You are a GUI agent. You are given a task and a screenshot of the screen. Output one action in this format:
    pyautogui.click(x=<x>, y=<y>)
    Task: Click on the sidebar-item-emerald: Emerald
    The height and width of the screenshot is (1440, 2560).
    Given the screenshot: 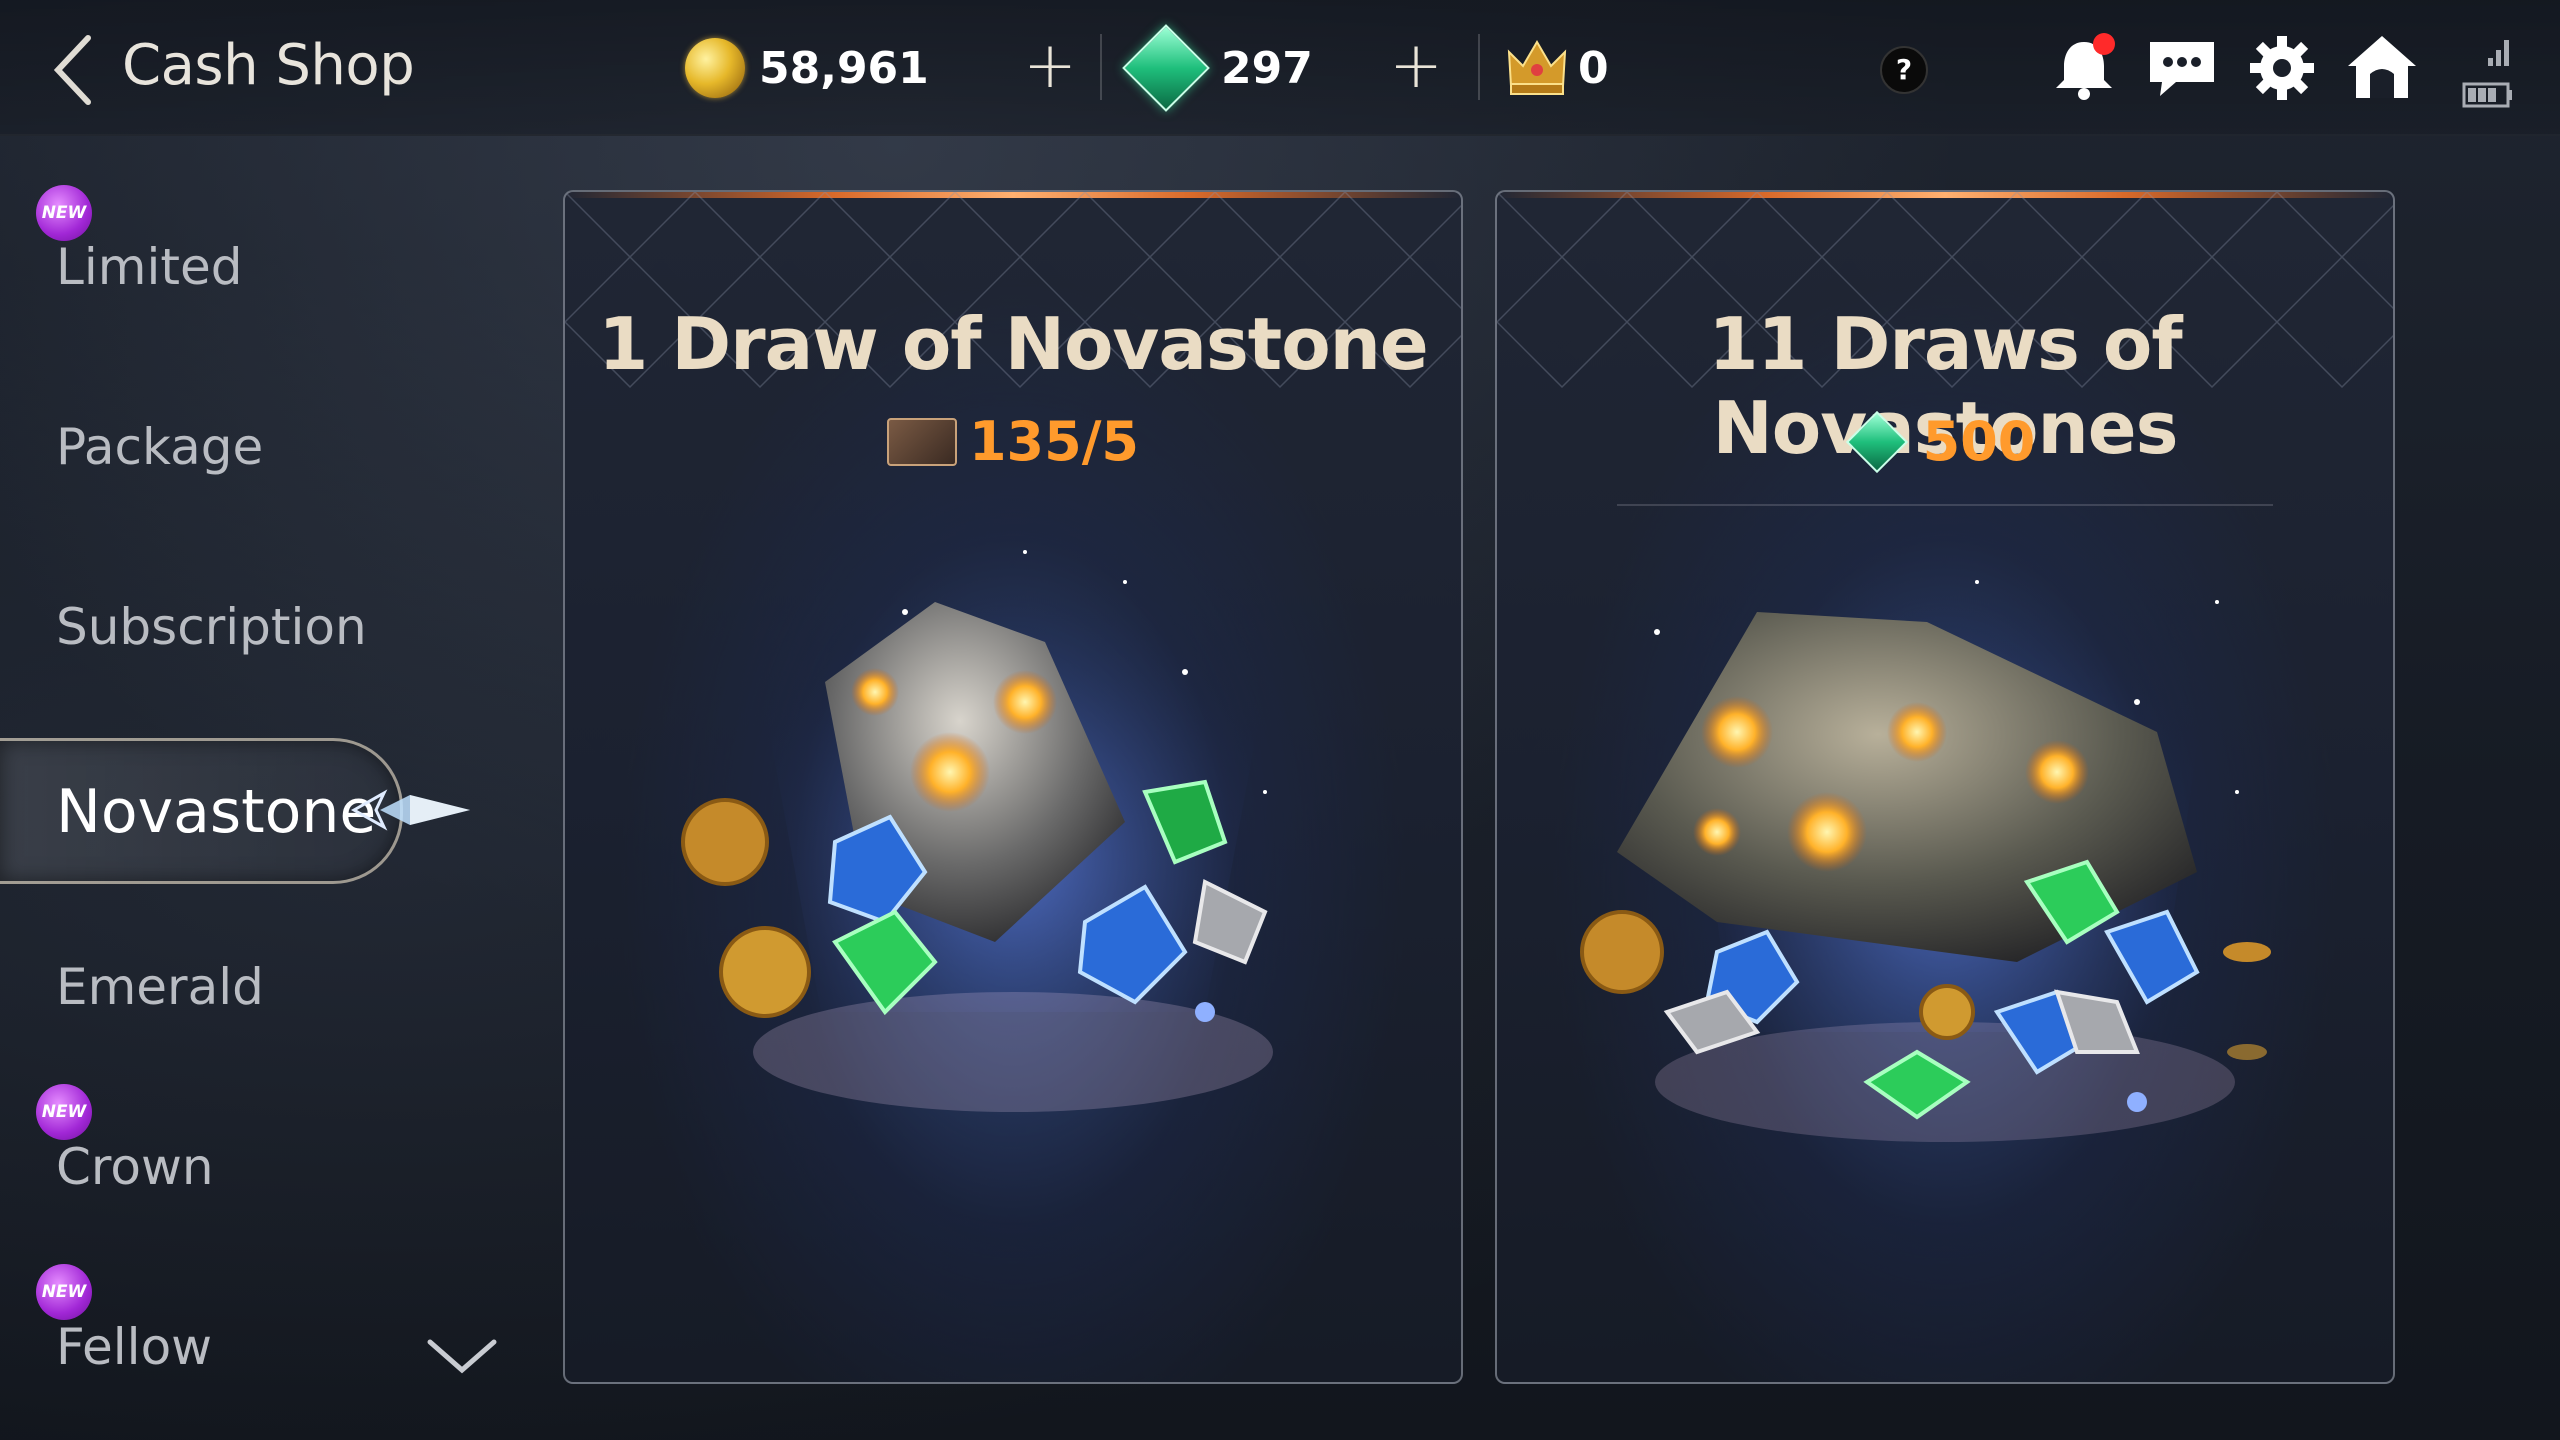 What is the action you would take?
    pyautogui.click(x=160, y=987)
    